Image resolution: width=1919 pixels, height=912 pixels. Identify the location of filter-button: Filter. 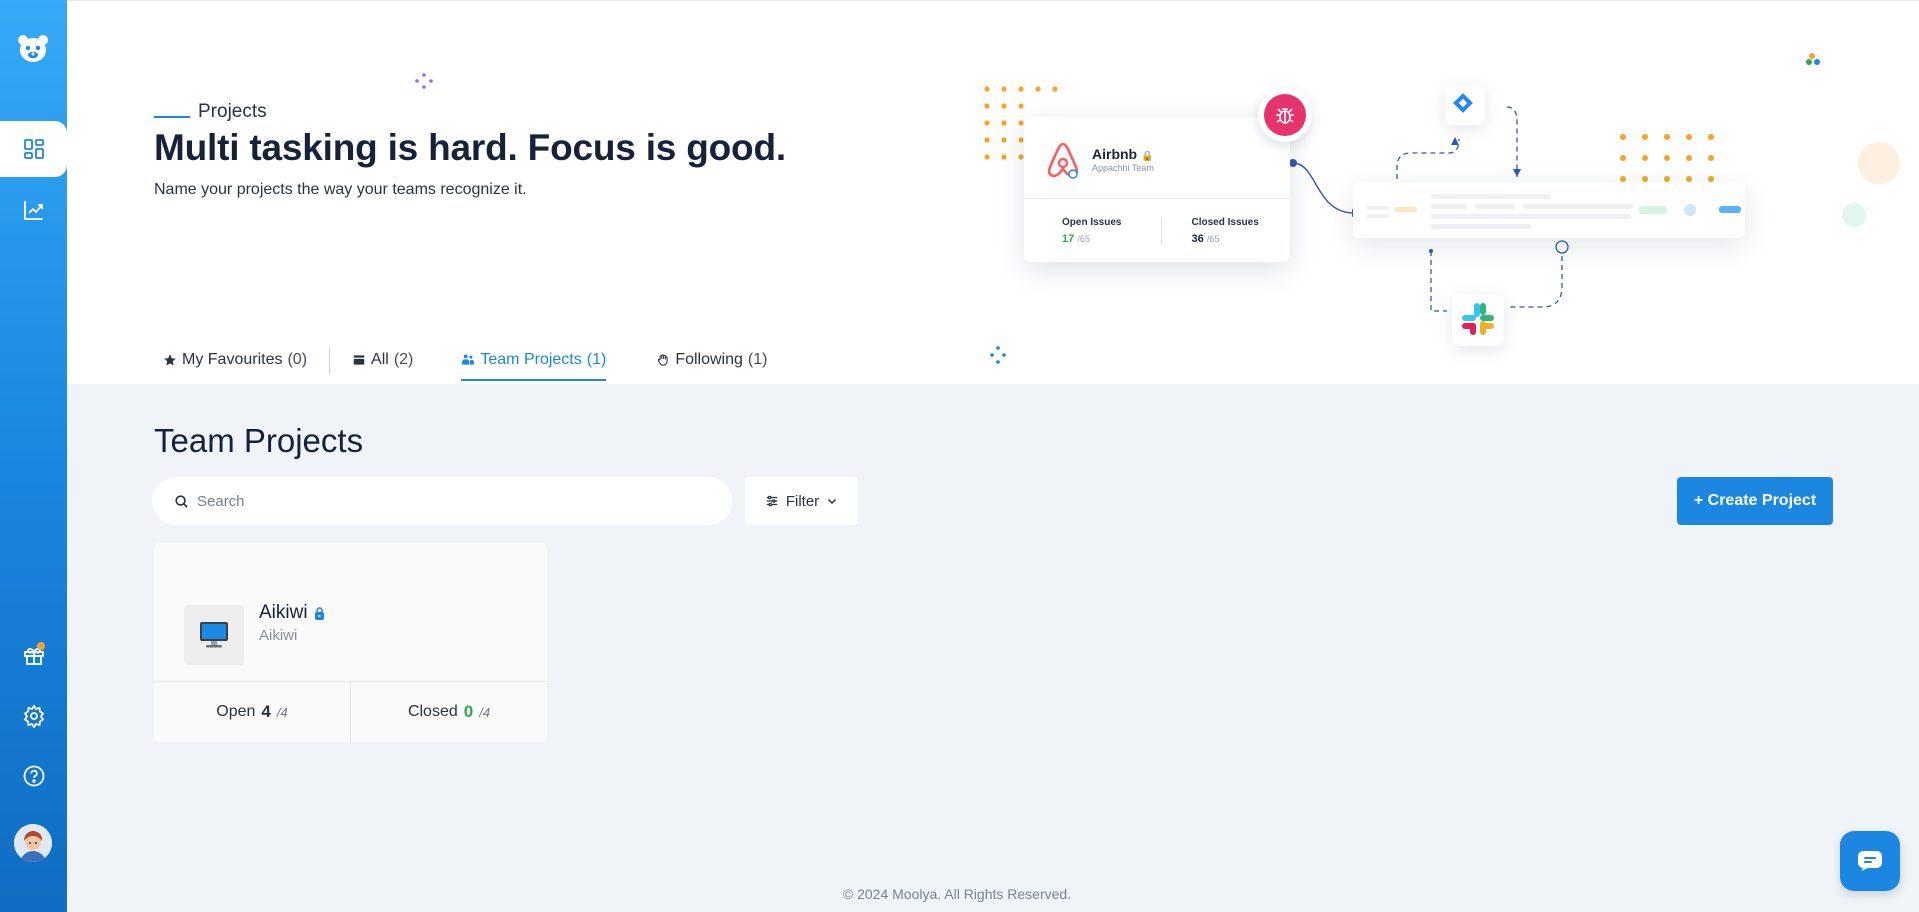
(801, 501).